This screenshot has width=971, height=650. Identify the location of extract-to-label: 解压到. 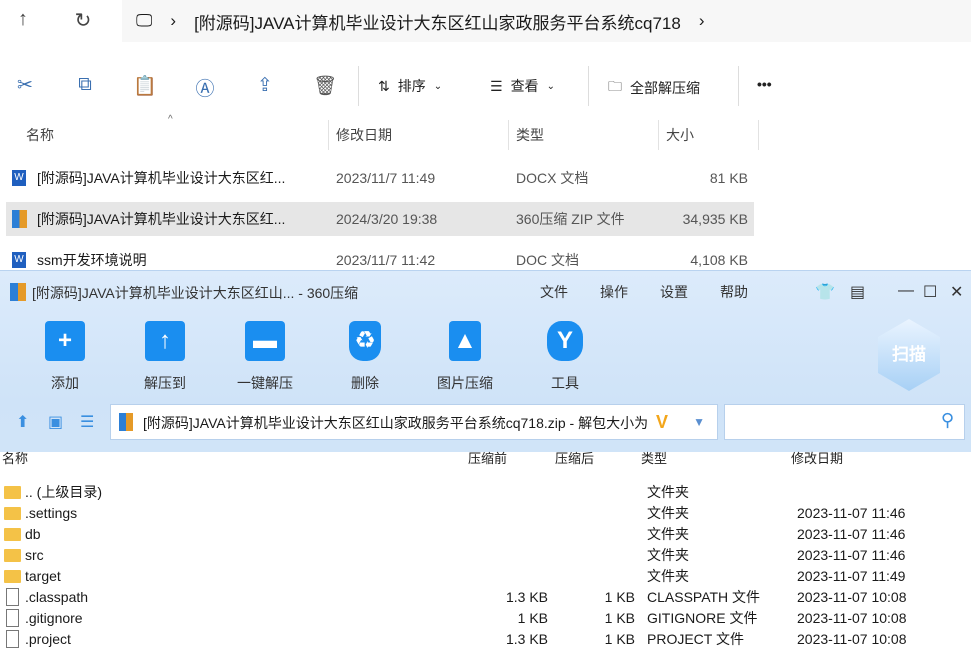
(165, 383).